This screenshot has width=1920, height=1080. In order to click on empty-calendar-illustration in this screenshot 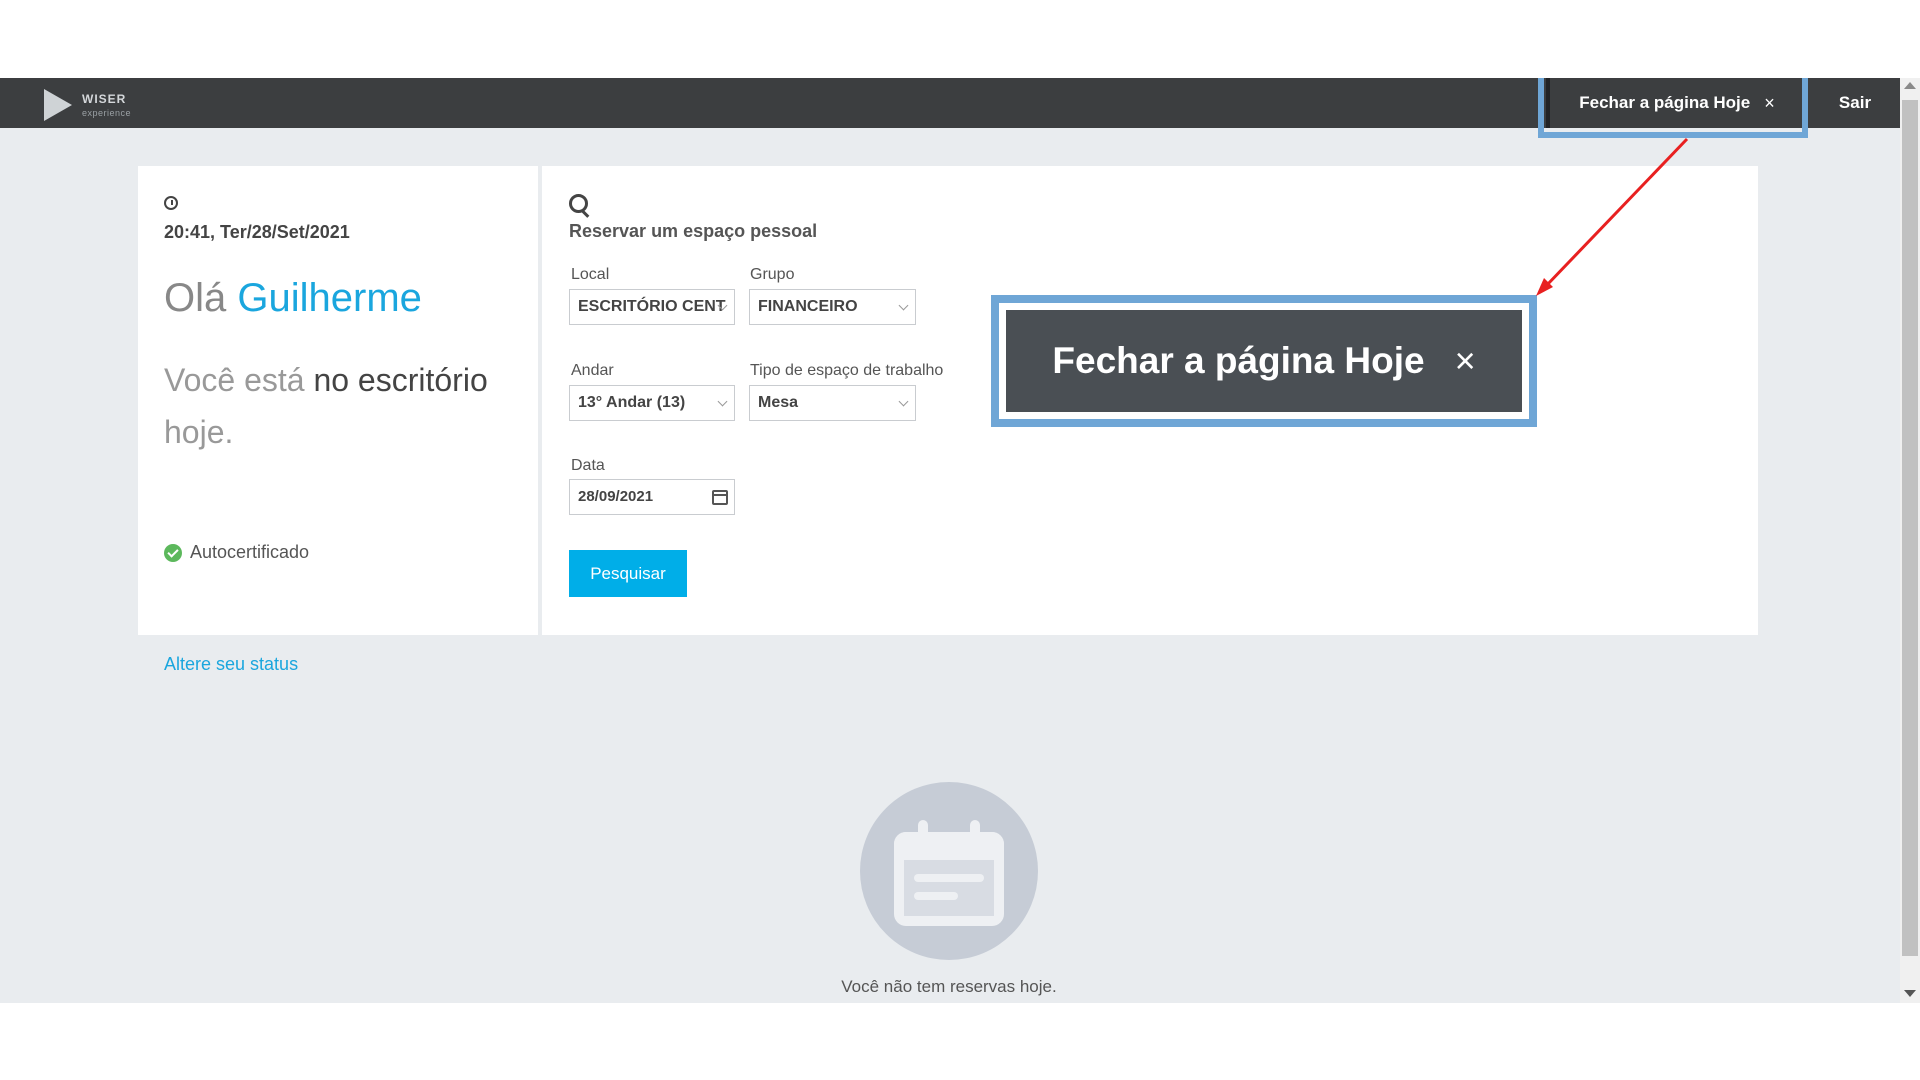, I will do `click(949, 871)`.